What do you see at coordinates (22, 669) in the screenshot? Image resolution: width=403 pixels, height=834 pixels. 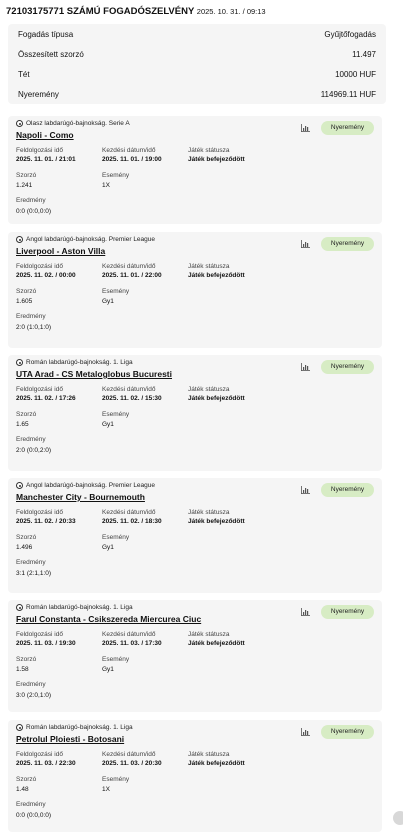 I see `odds-value: 1.58` at bounding box center [22, 669].